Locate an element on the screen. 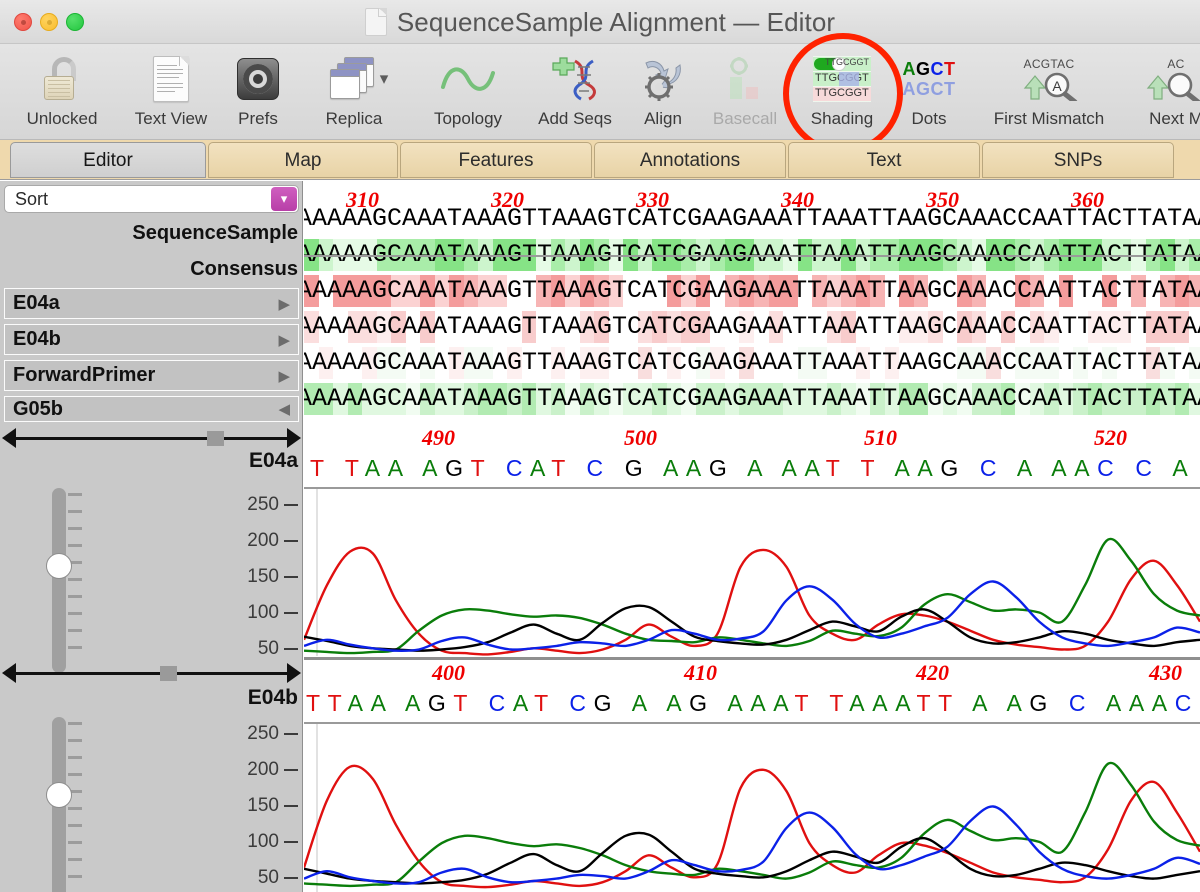 The width and height of the screenshot is (1200, 892). window-title-area: SequenceSample Alignment — Editor is located at coordinates (600, 22).